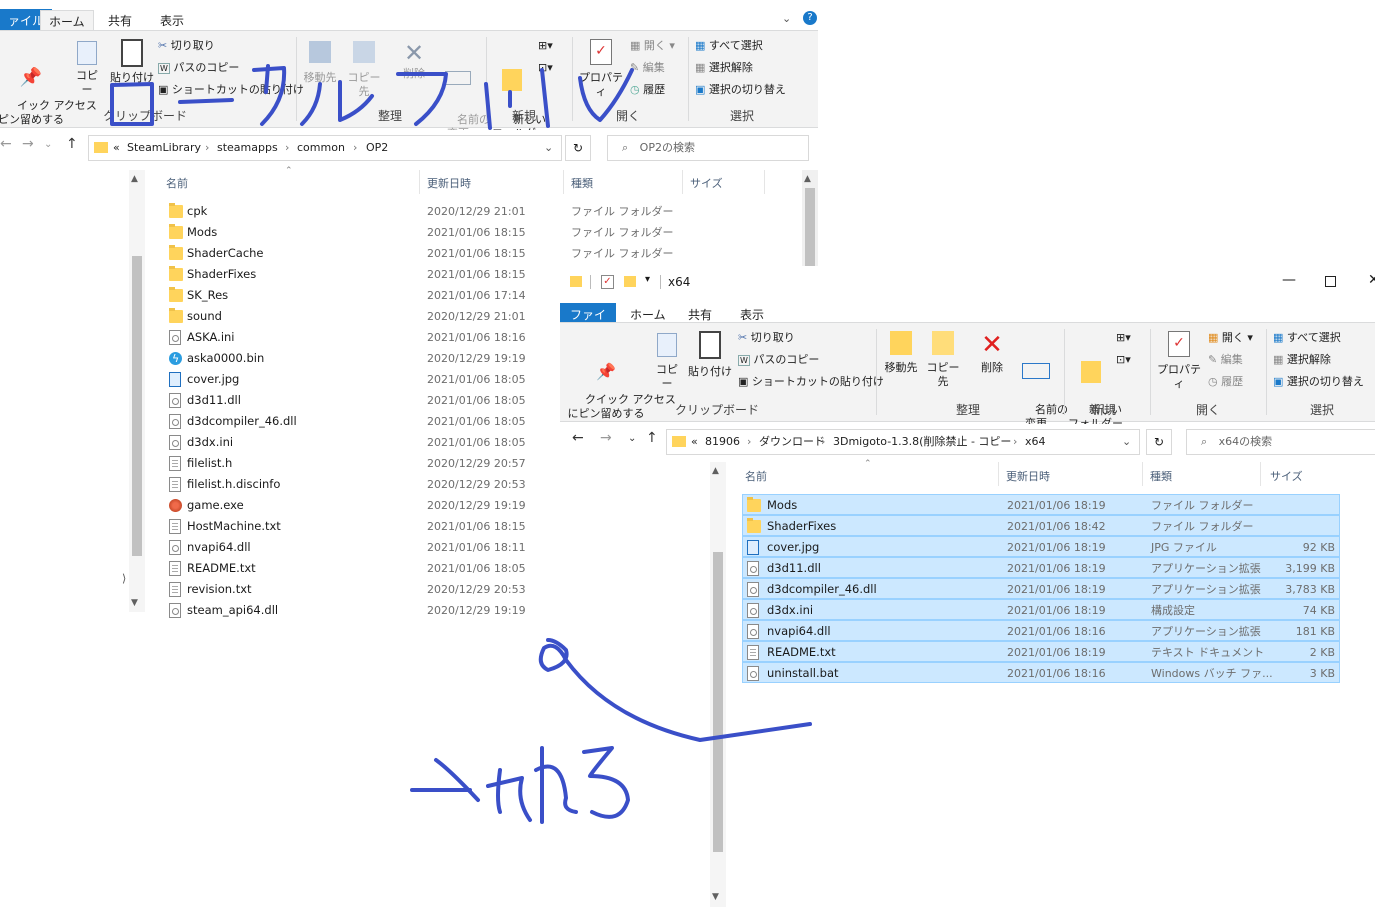  What do you see at coordinates (483, 211) in the screenshot?
I see `file-row: cpk 2020/12/29 21:01 ファイル フォルダー` at bounding box center [483, 211].